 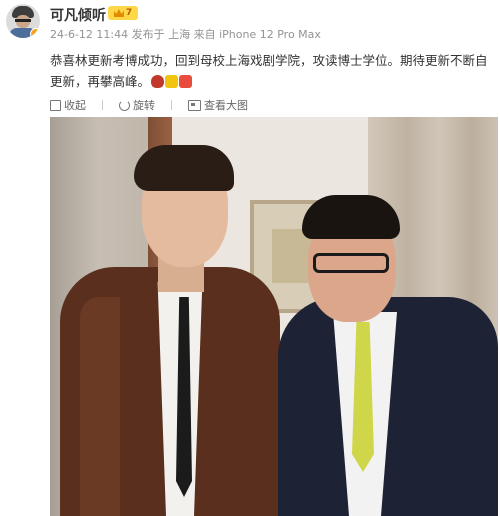 What do you see at coordinates (118, 13) in the screenshot?
I see `vip-crown-icon` at bounding box center [118, 13].